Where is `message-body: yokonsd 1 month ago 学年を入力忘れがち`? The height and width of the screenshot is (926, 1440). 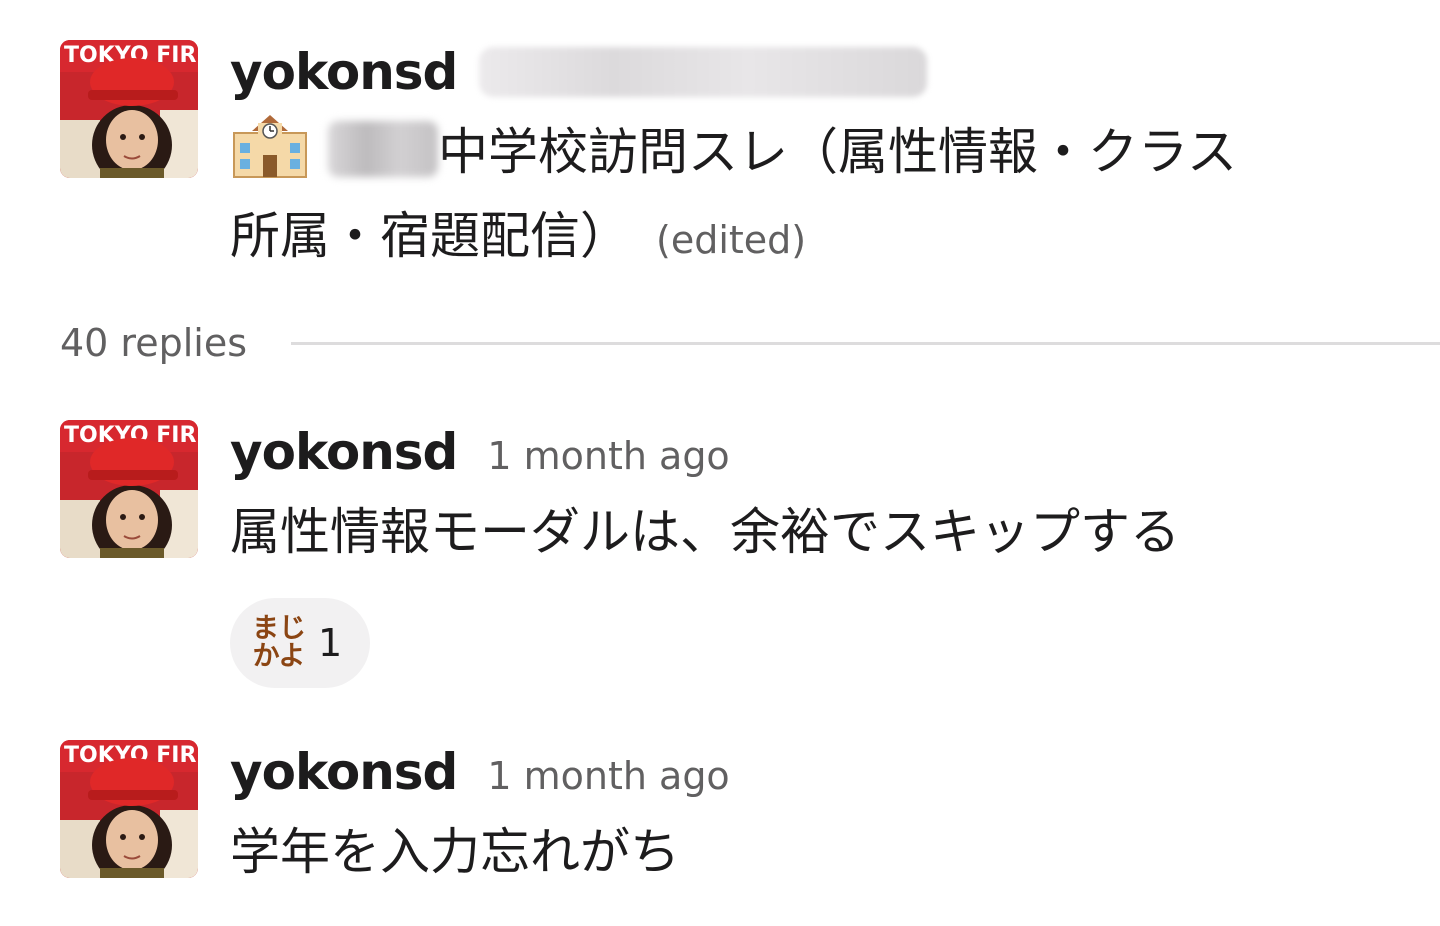 message-body: yokonsd 1 month ago 学年を入力忘れがち is located at coordinates (815, 817).